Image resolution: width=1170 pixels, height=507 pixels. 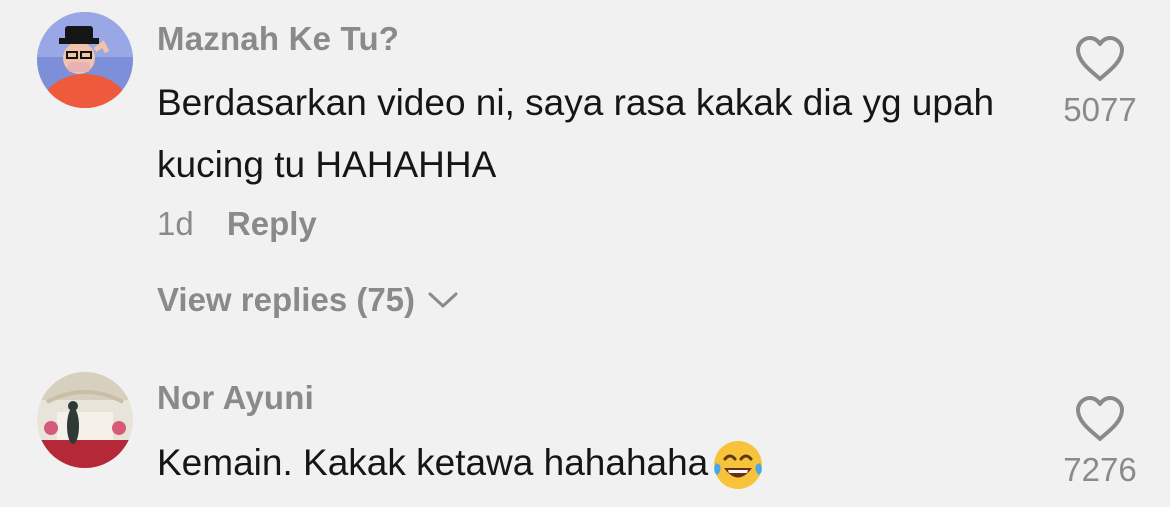 I want to click on view-replies-label: View replies (75), so click(x=286, y=299).